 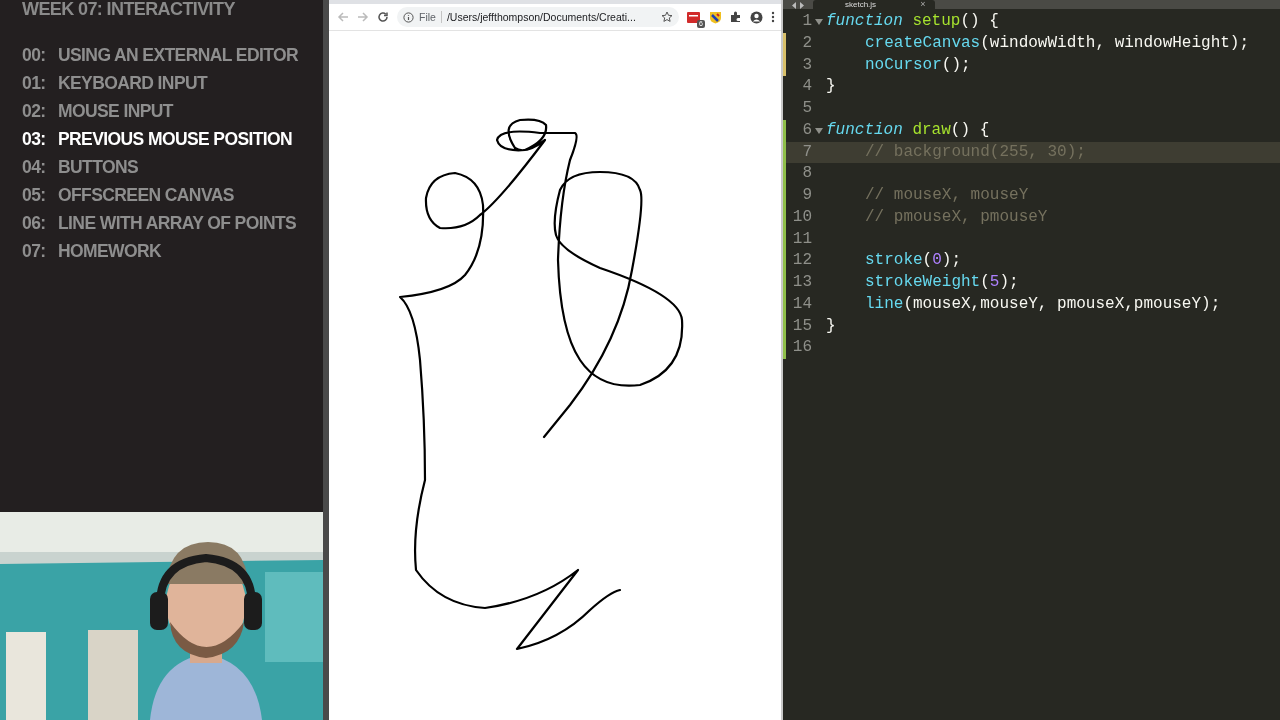 What do you see at coordinates (80, 167) in the screenshot?
I see `lesson-item: 04: BUTTONS` at bounding box center [80, 167].